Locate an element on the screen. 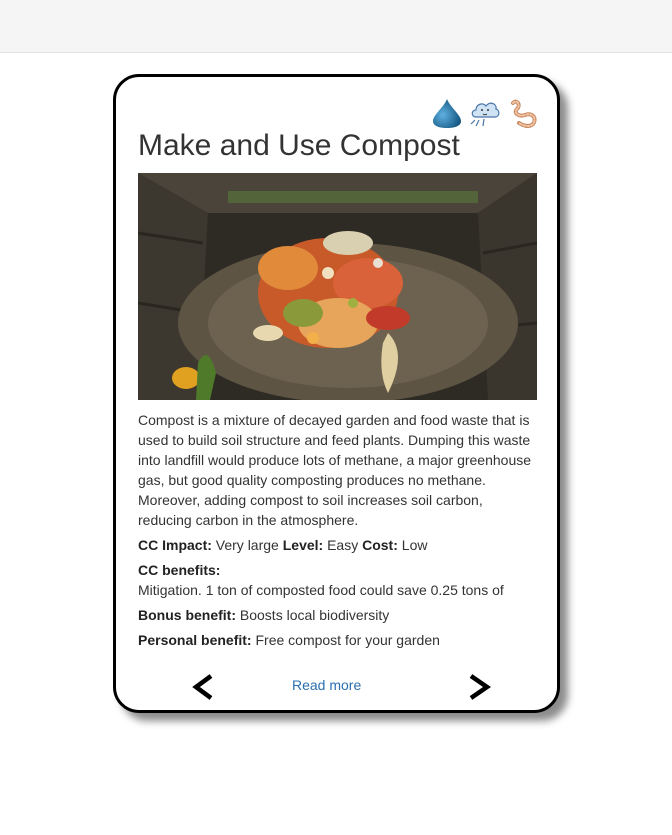  cc-benefits-label: CC benefits: is located at coordinates (179, 570).